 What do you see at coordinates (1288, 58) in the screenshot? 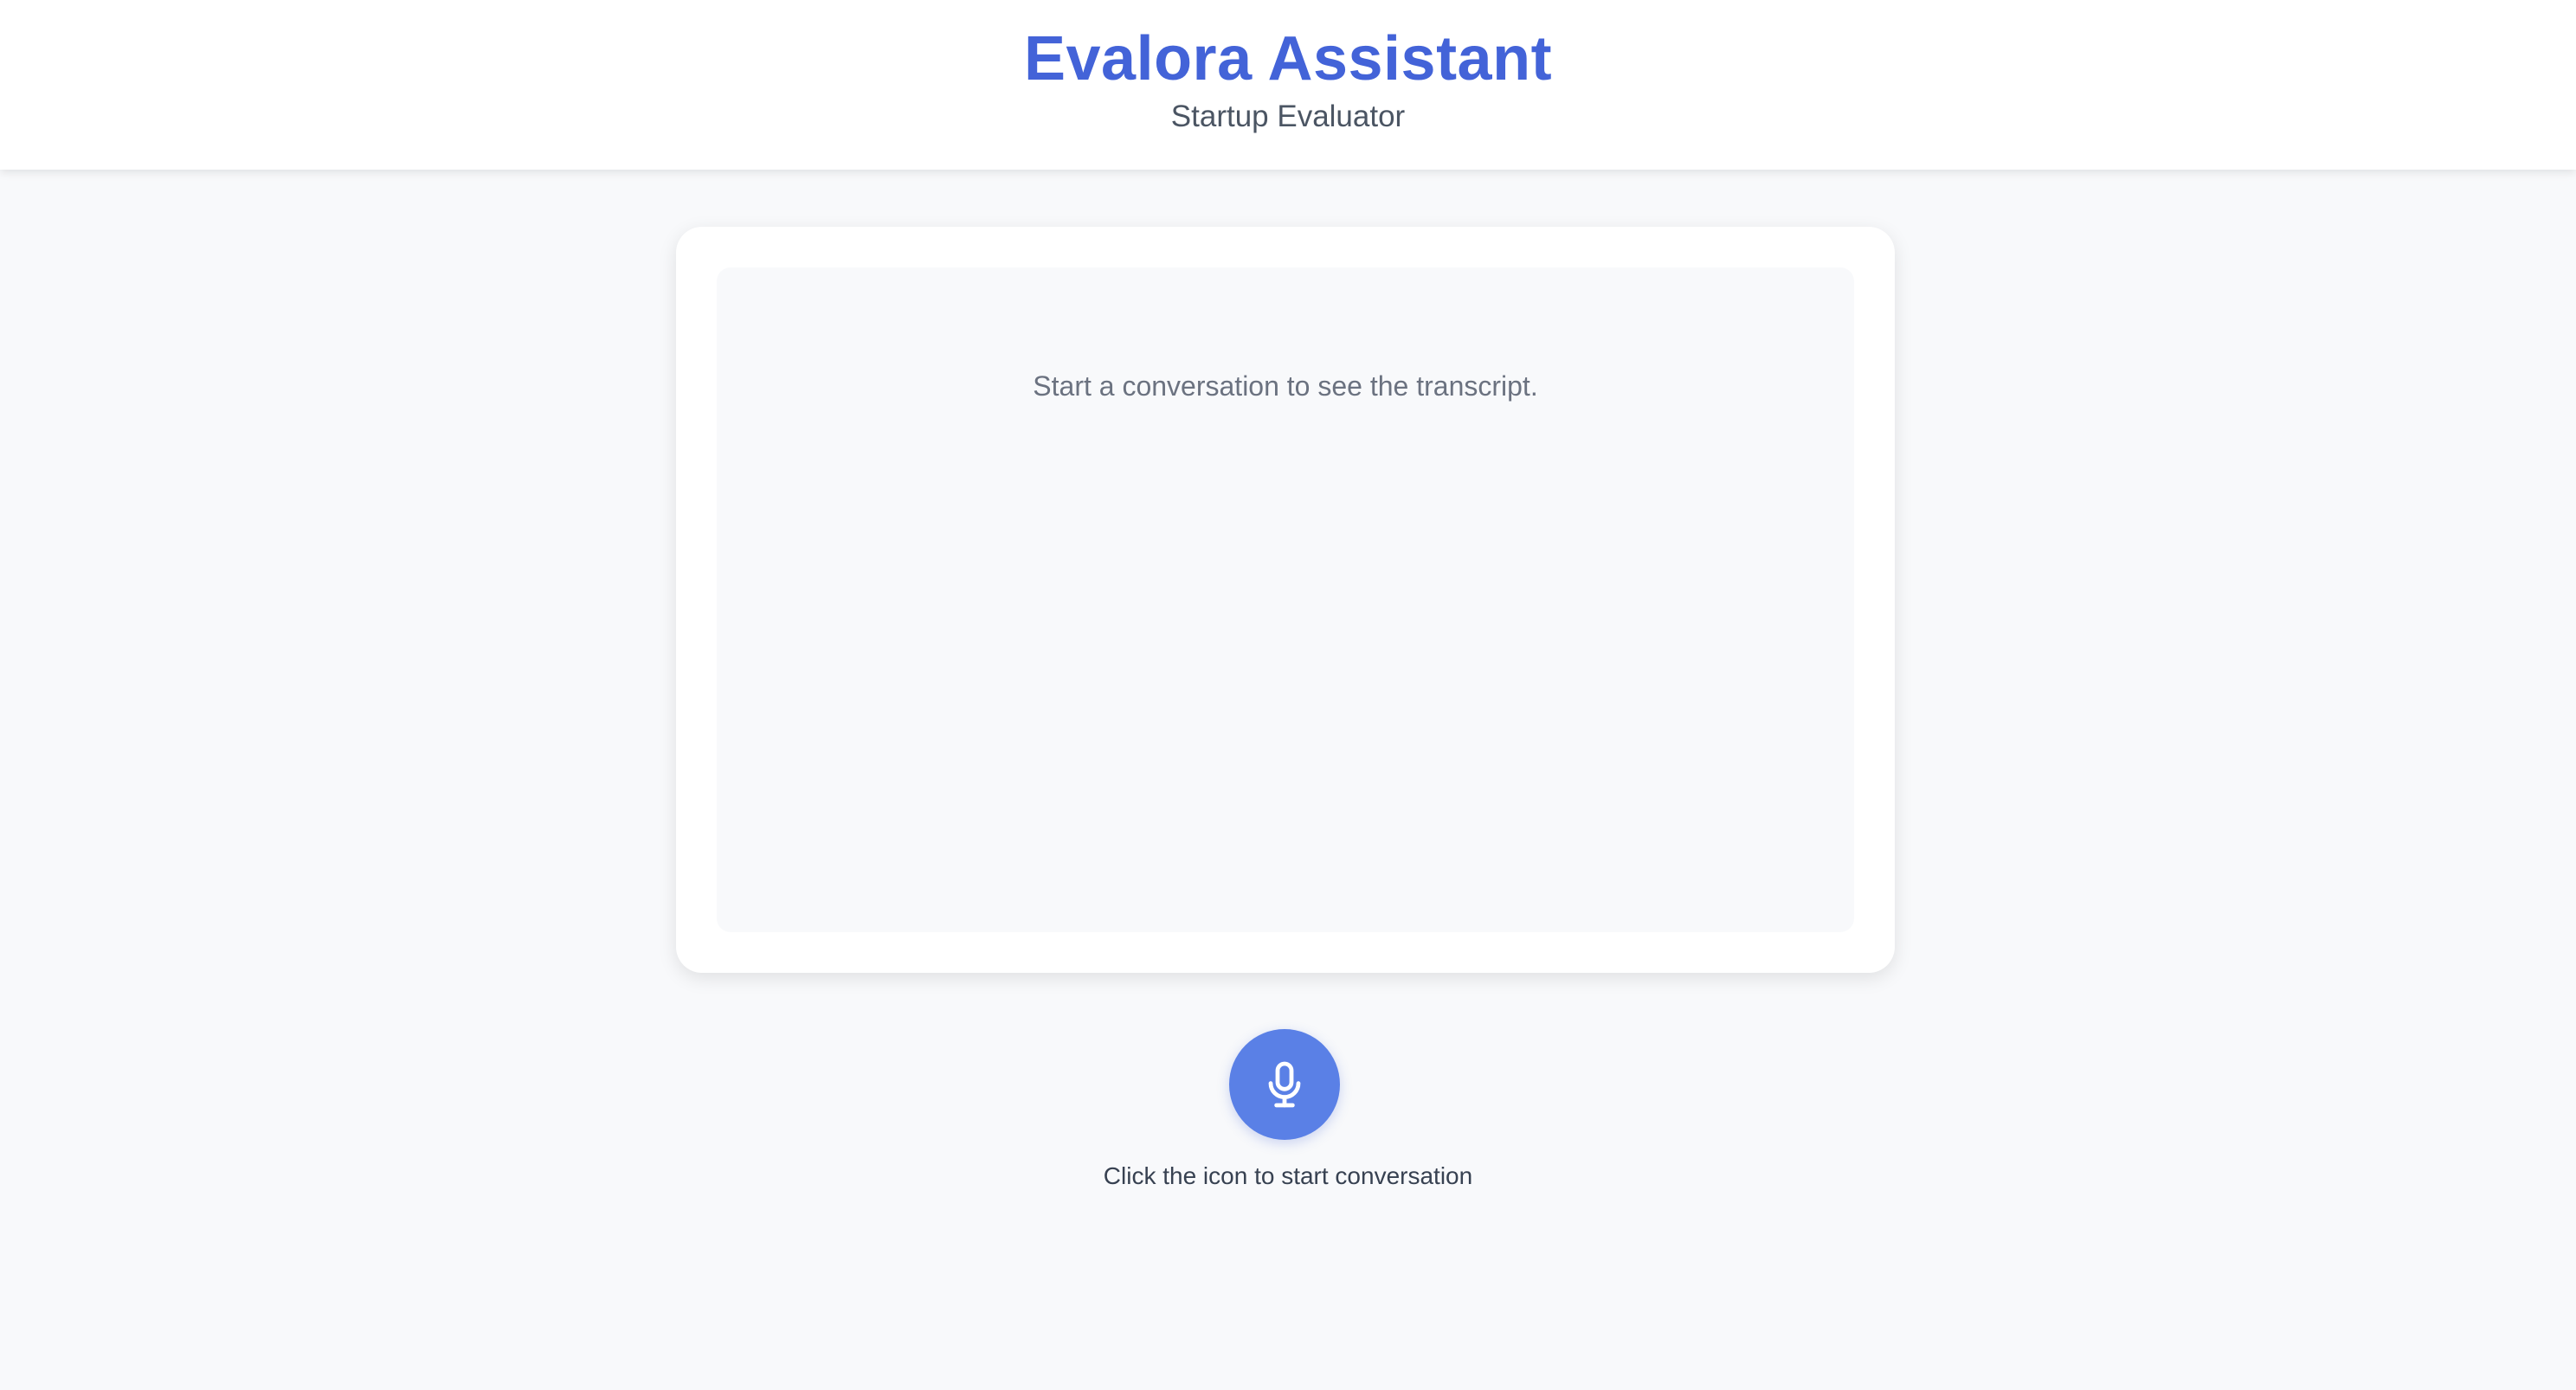
I see `app-title: Evalora Assistant` at bounding box center [1288, 58].